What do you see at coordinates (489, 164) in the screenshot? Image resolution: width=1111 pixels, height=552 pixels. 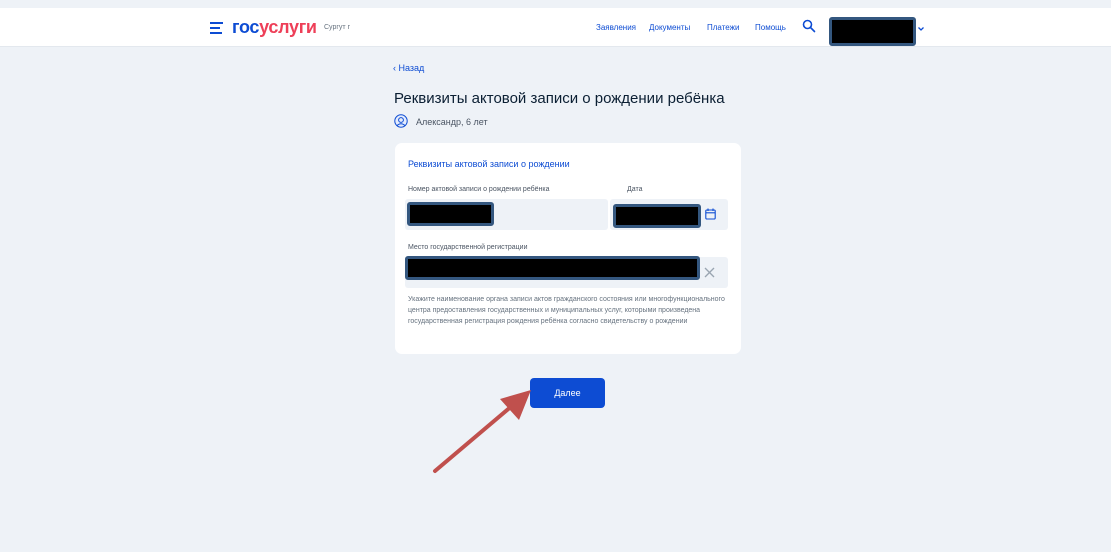 I see `section-title: Реквизиты актовой записи о рождении` at bounding box center [489, 164].